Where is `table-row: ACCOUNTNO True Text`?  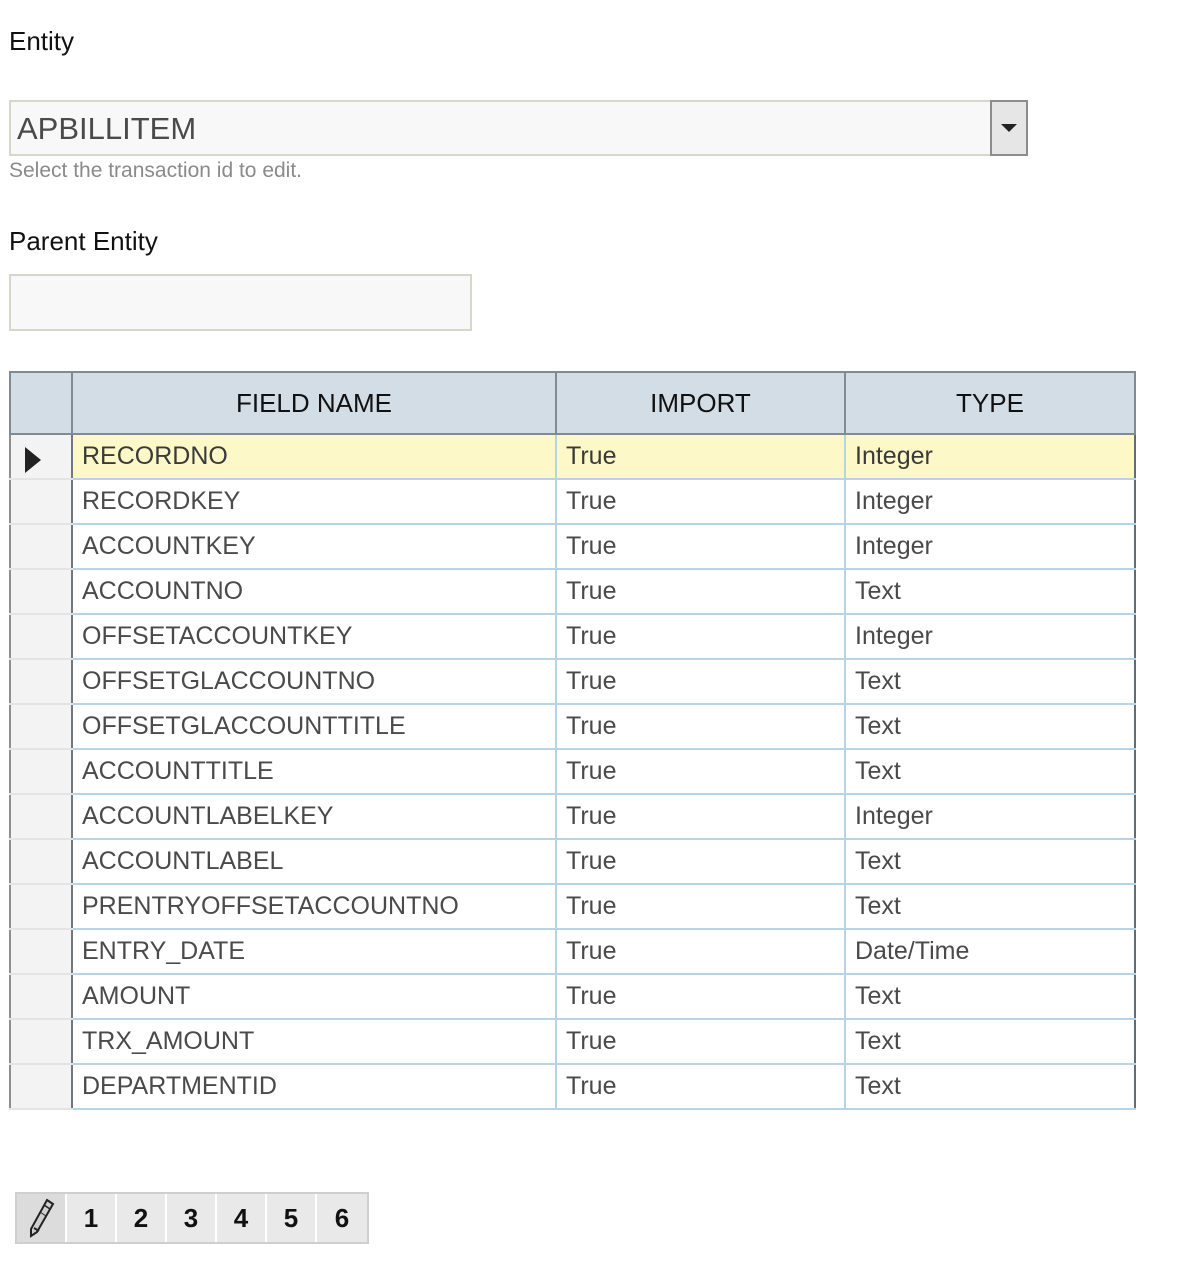 table-row: ACCOUNTNO True Text is located at coordinates (572, 591).